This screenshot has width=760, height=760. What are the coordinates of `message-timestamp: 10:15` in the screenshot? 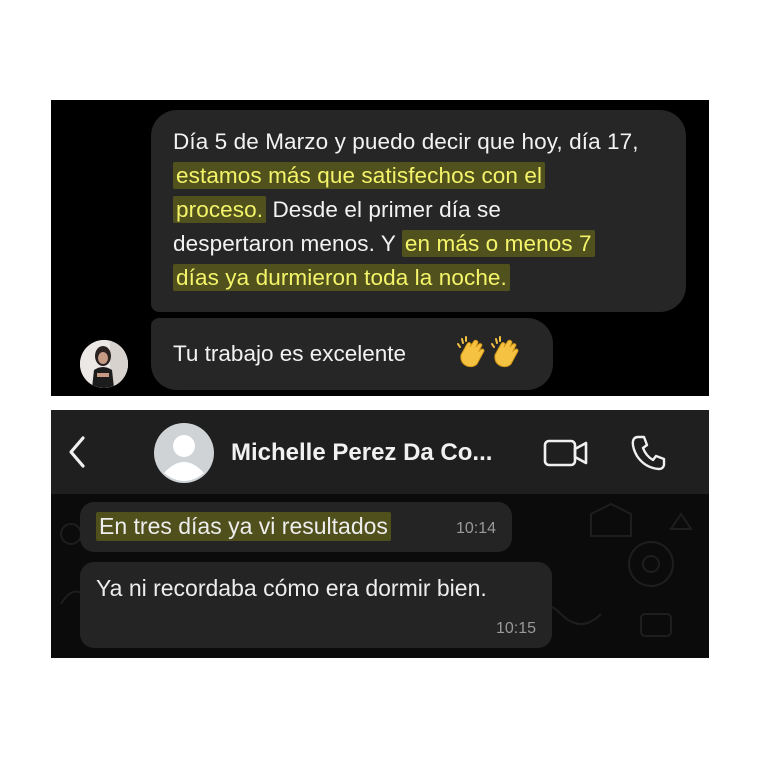 It's located at (515, 628).